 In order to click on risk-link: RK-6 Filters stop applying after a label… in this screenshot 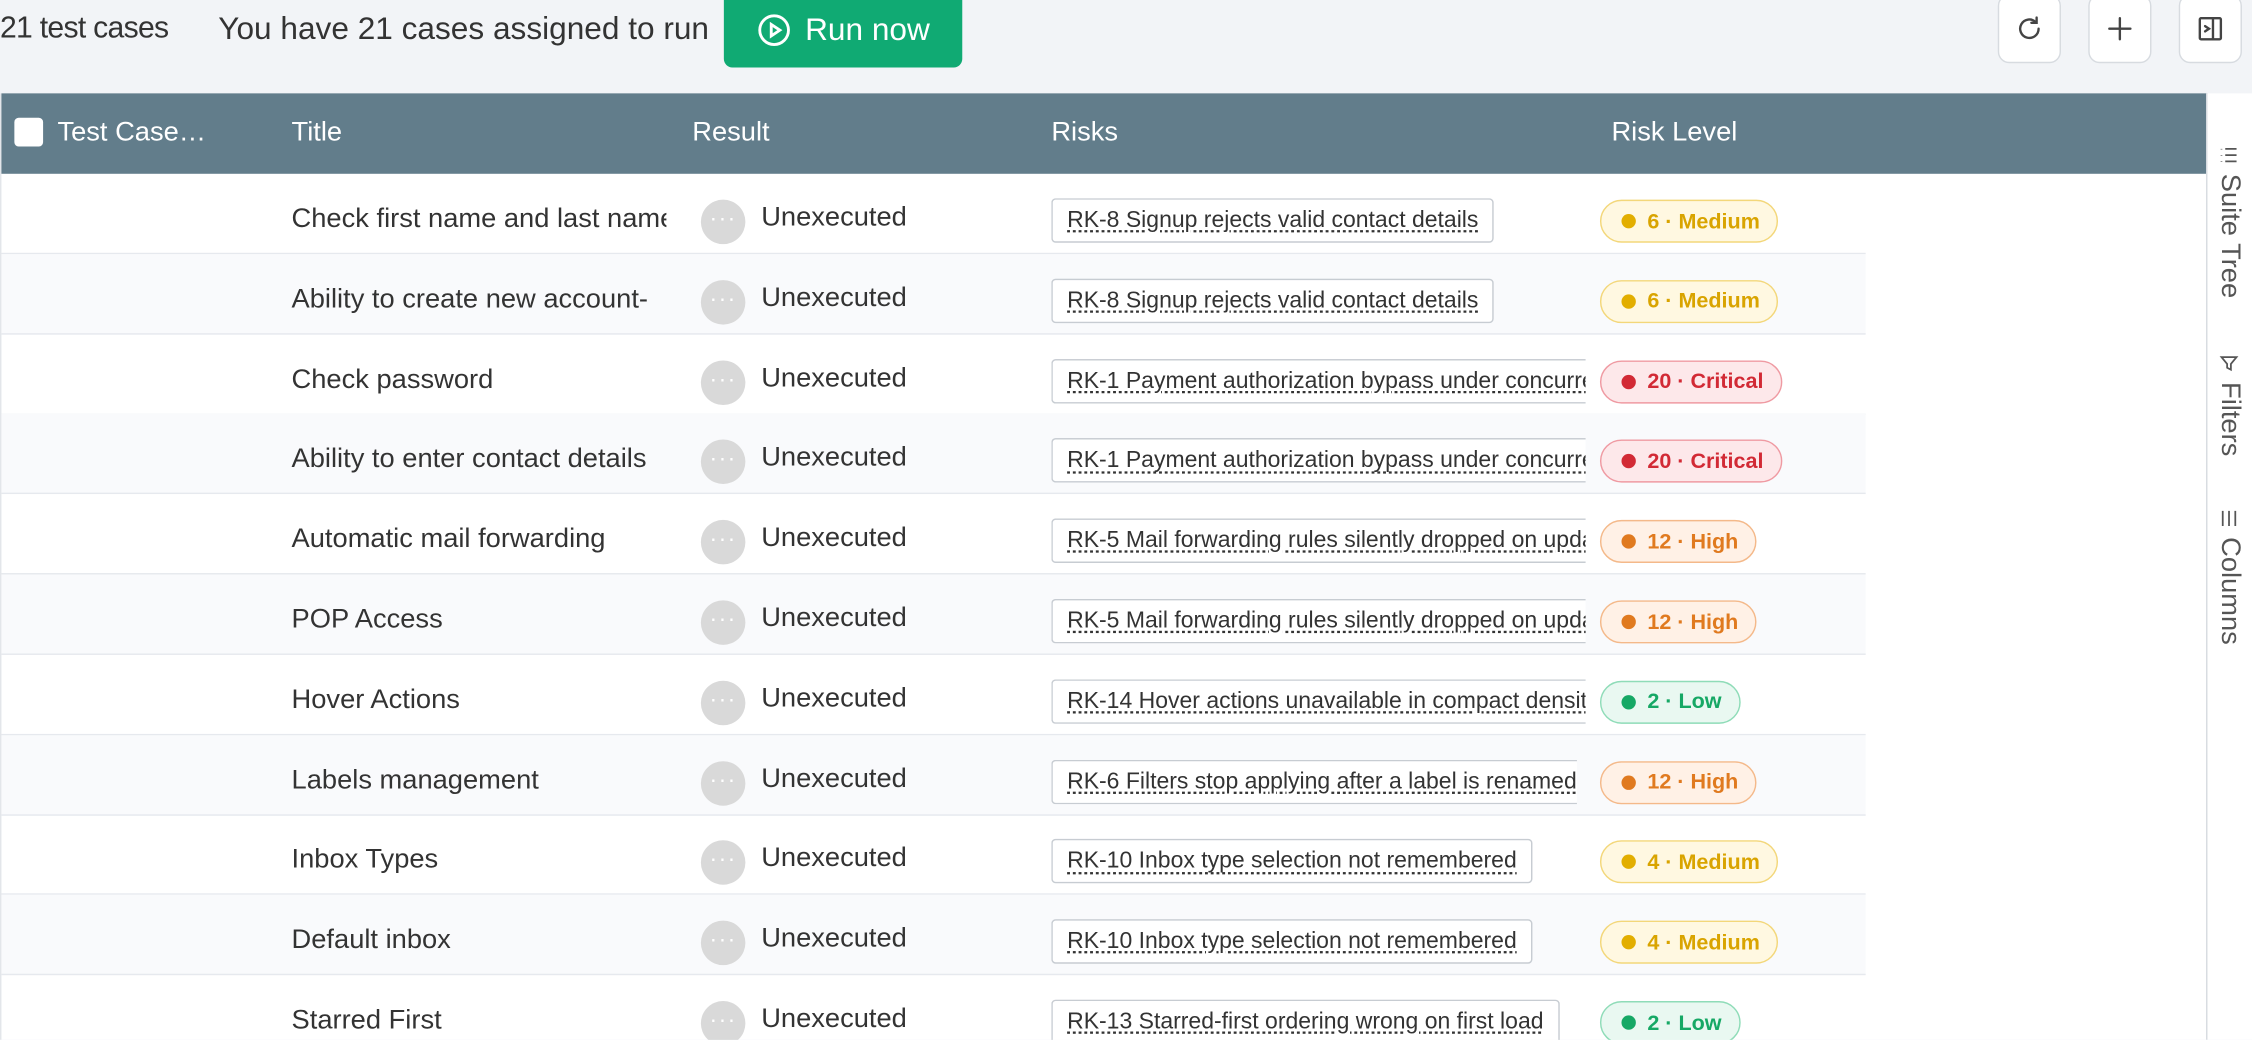, I will do `click(1314, 781)`.